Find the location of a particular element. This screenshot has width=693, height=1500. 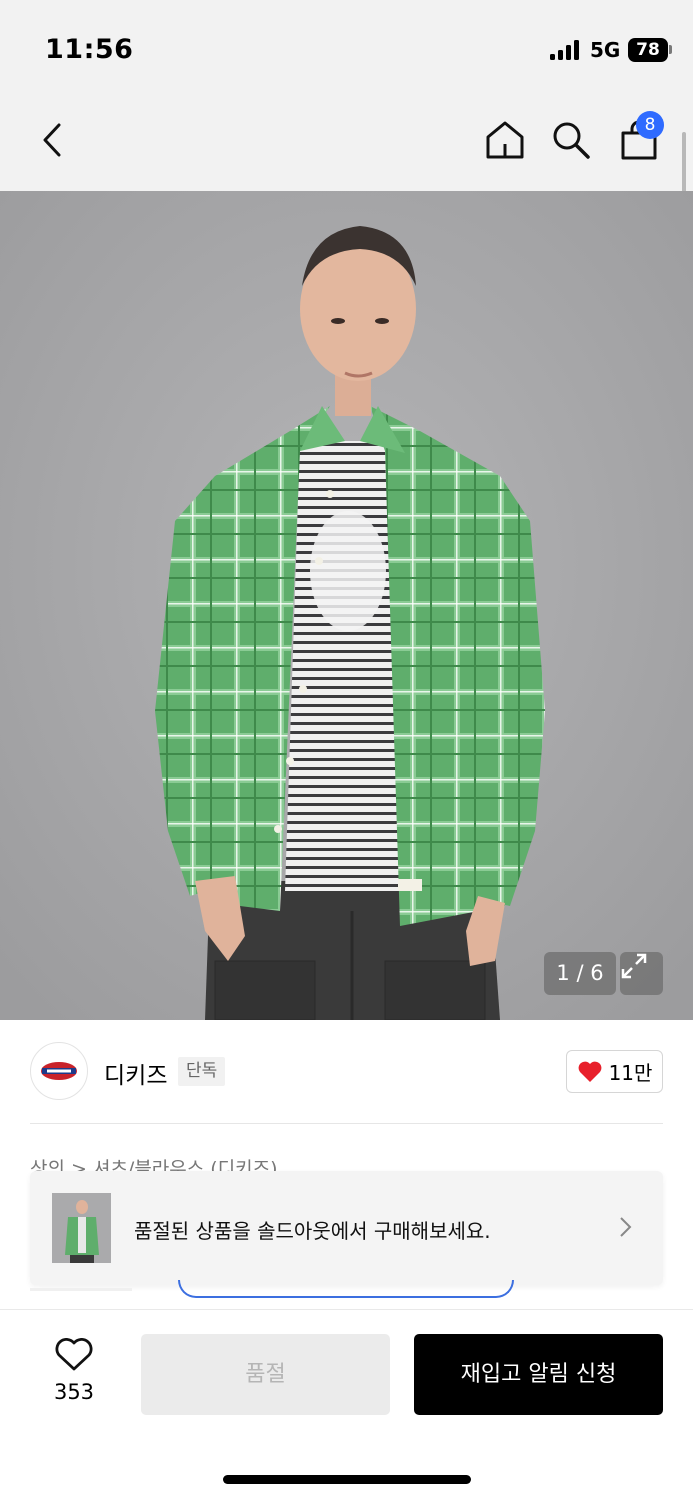

expand-image-button is located at coordinates (641, 973).